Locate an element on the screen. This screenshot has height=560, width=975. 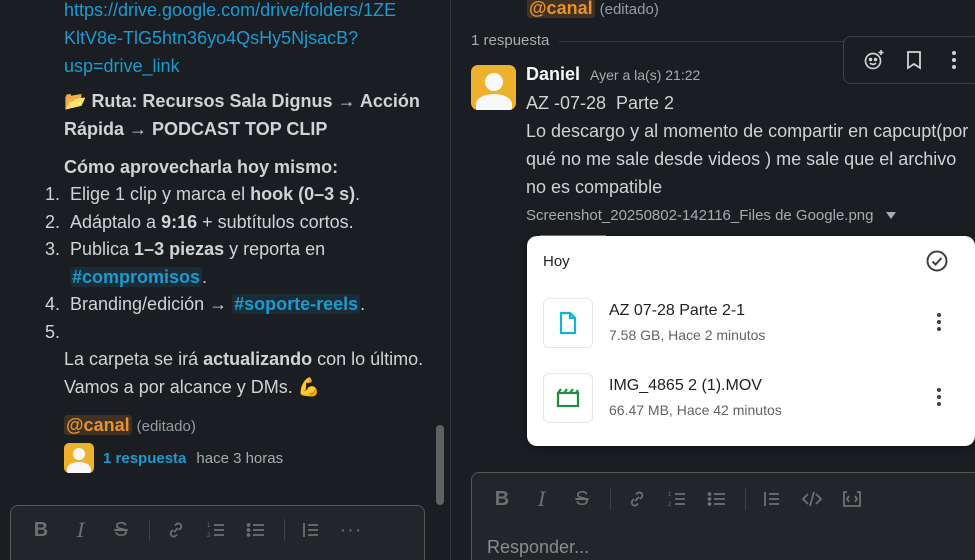
add-reaction-icon is located at coordinates (874, 60).